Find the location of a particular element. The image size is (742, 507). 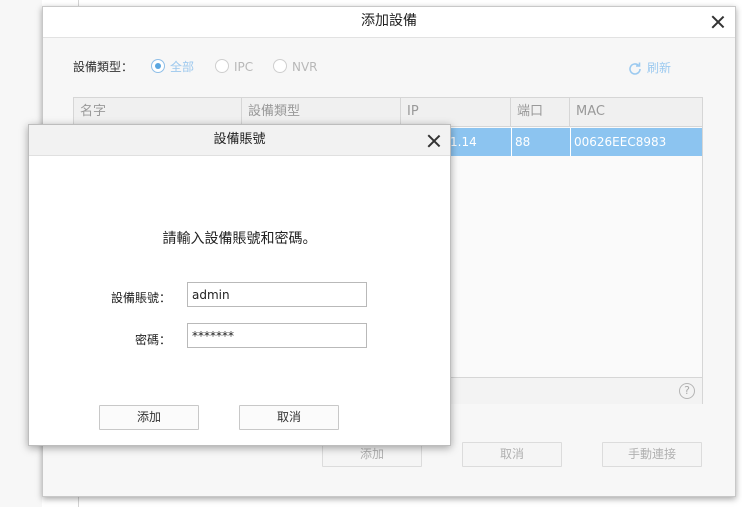

account-dialog-title: 設備賬號 is located at coordinates (239, 139).